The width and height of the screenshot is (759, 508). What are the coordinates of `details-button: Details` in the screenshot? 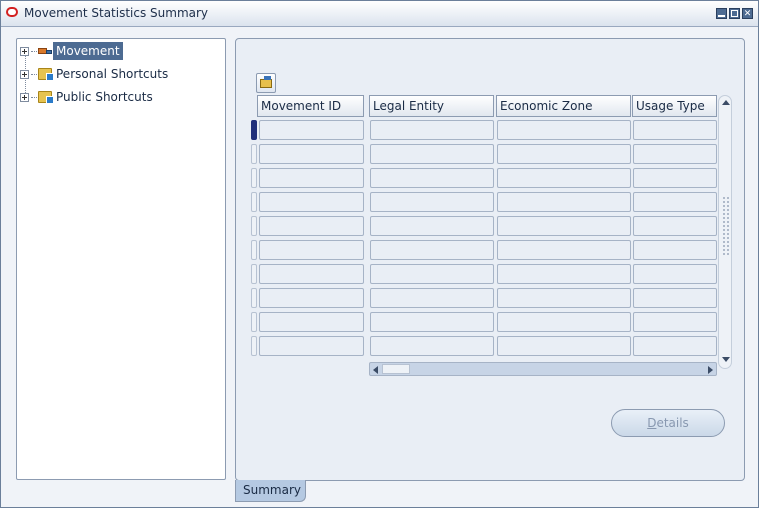 It's located at (668, 423).